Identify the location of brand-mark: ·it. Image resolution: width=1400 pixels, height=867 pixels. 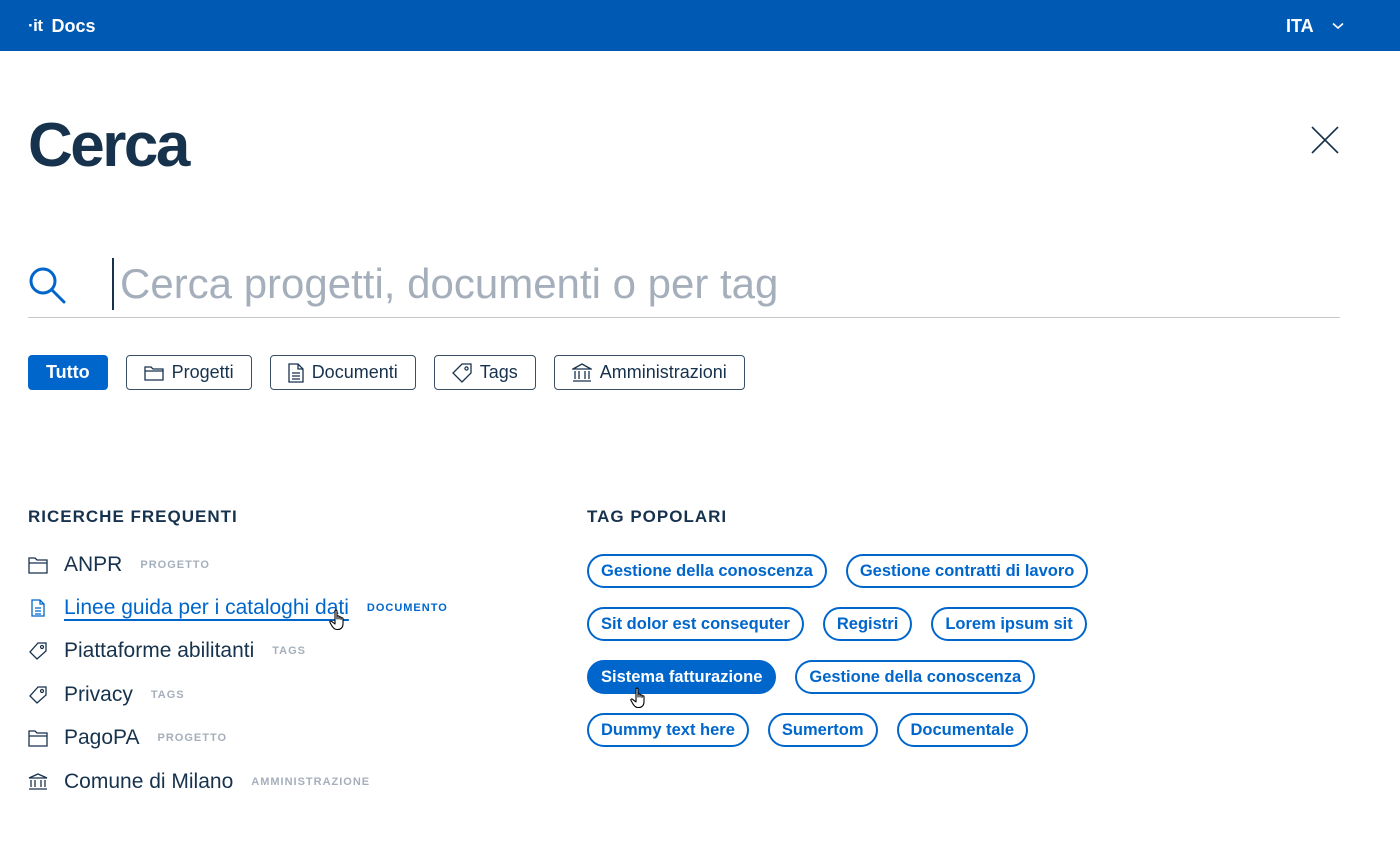
(35, 25).